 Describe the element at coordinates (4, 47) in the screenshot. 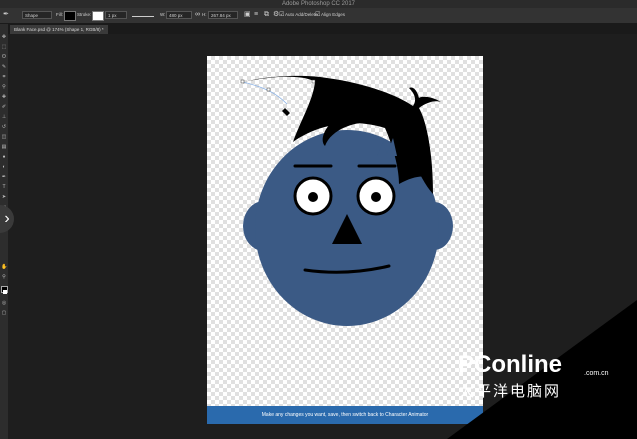

I see `marquee-icon: ⬚` at that location.